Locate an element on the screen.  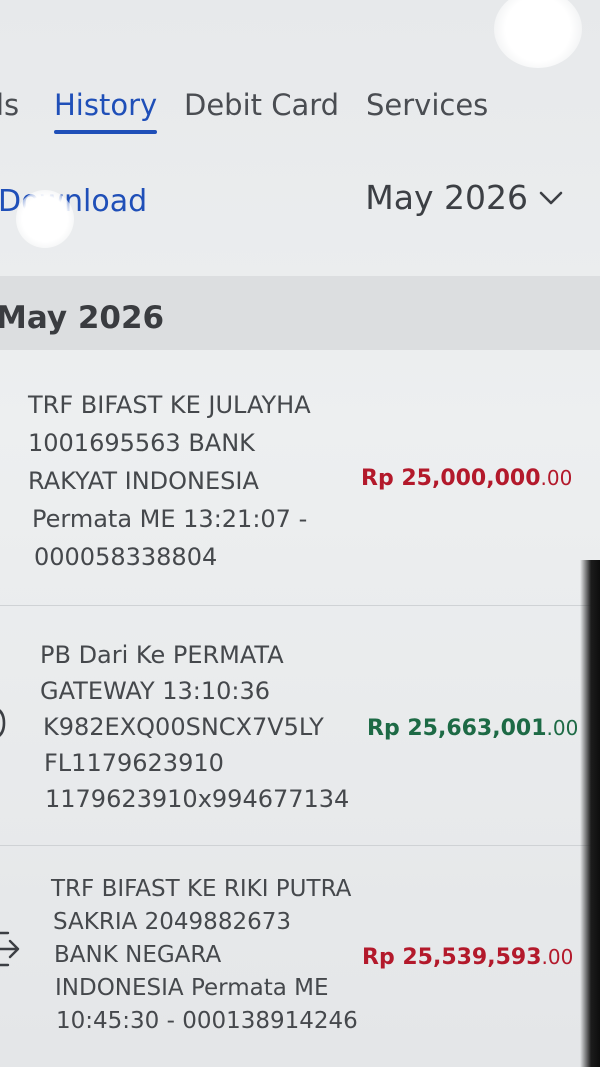
transaction-line: GATEWAY 13:10:36 is located at coordinates (155, 691).